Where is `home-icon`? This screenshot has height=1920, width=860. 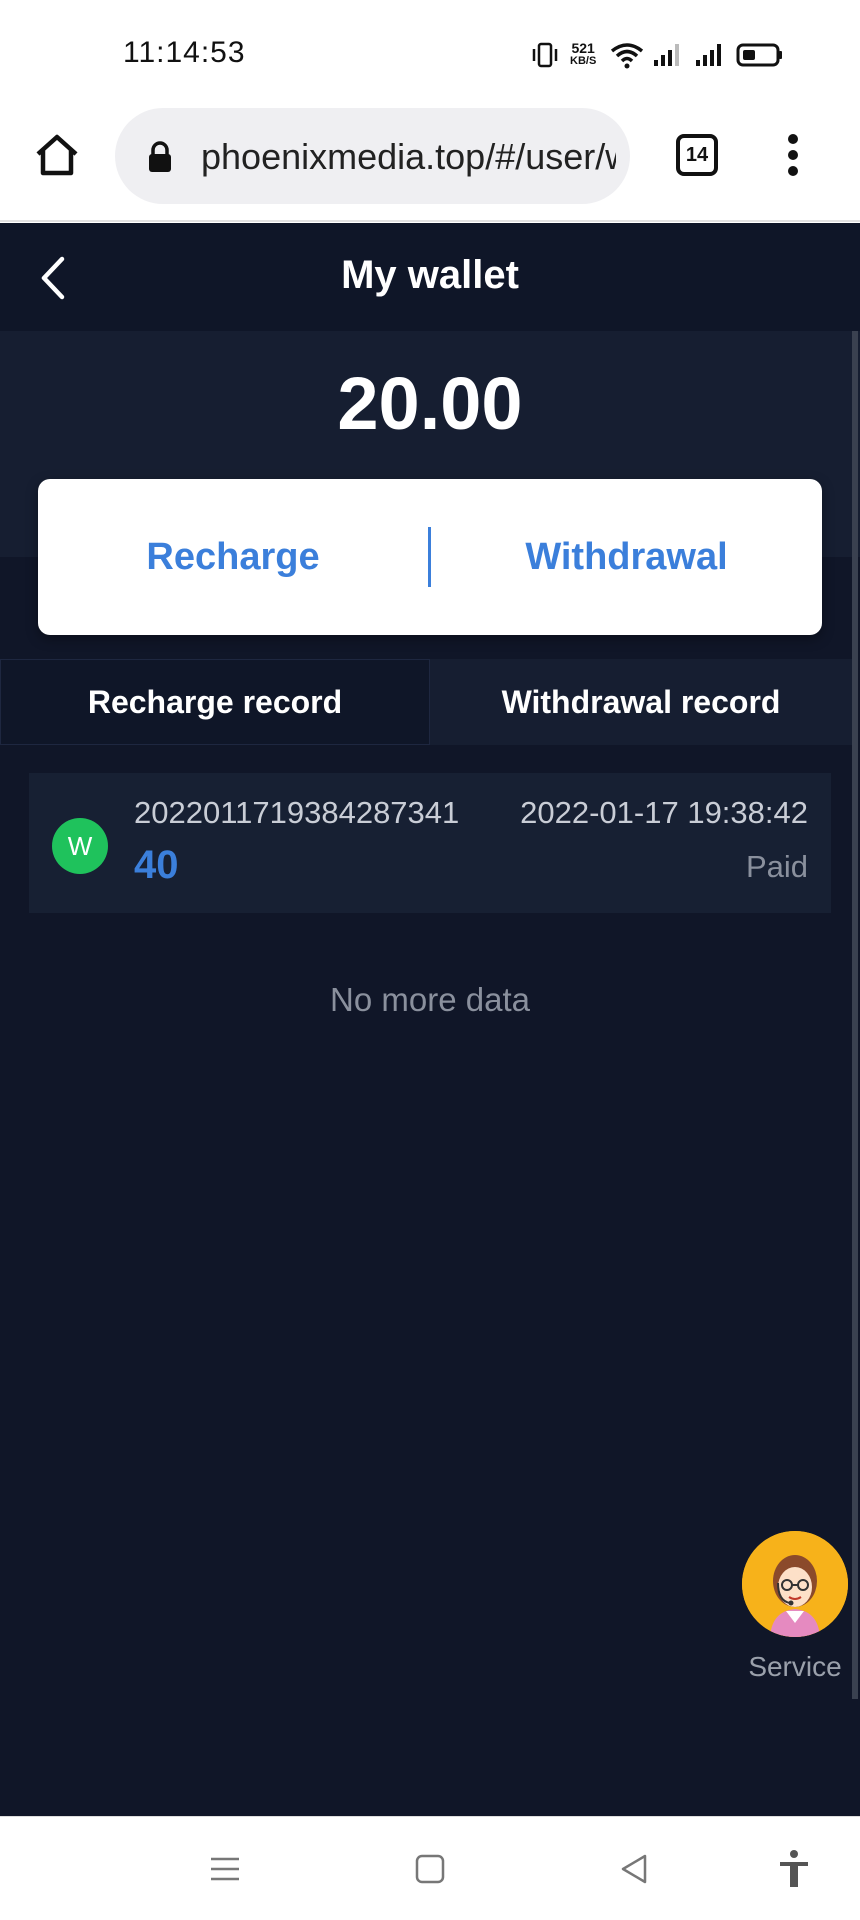 home-icon is located at coordinates (57, 155).